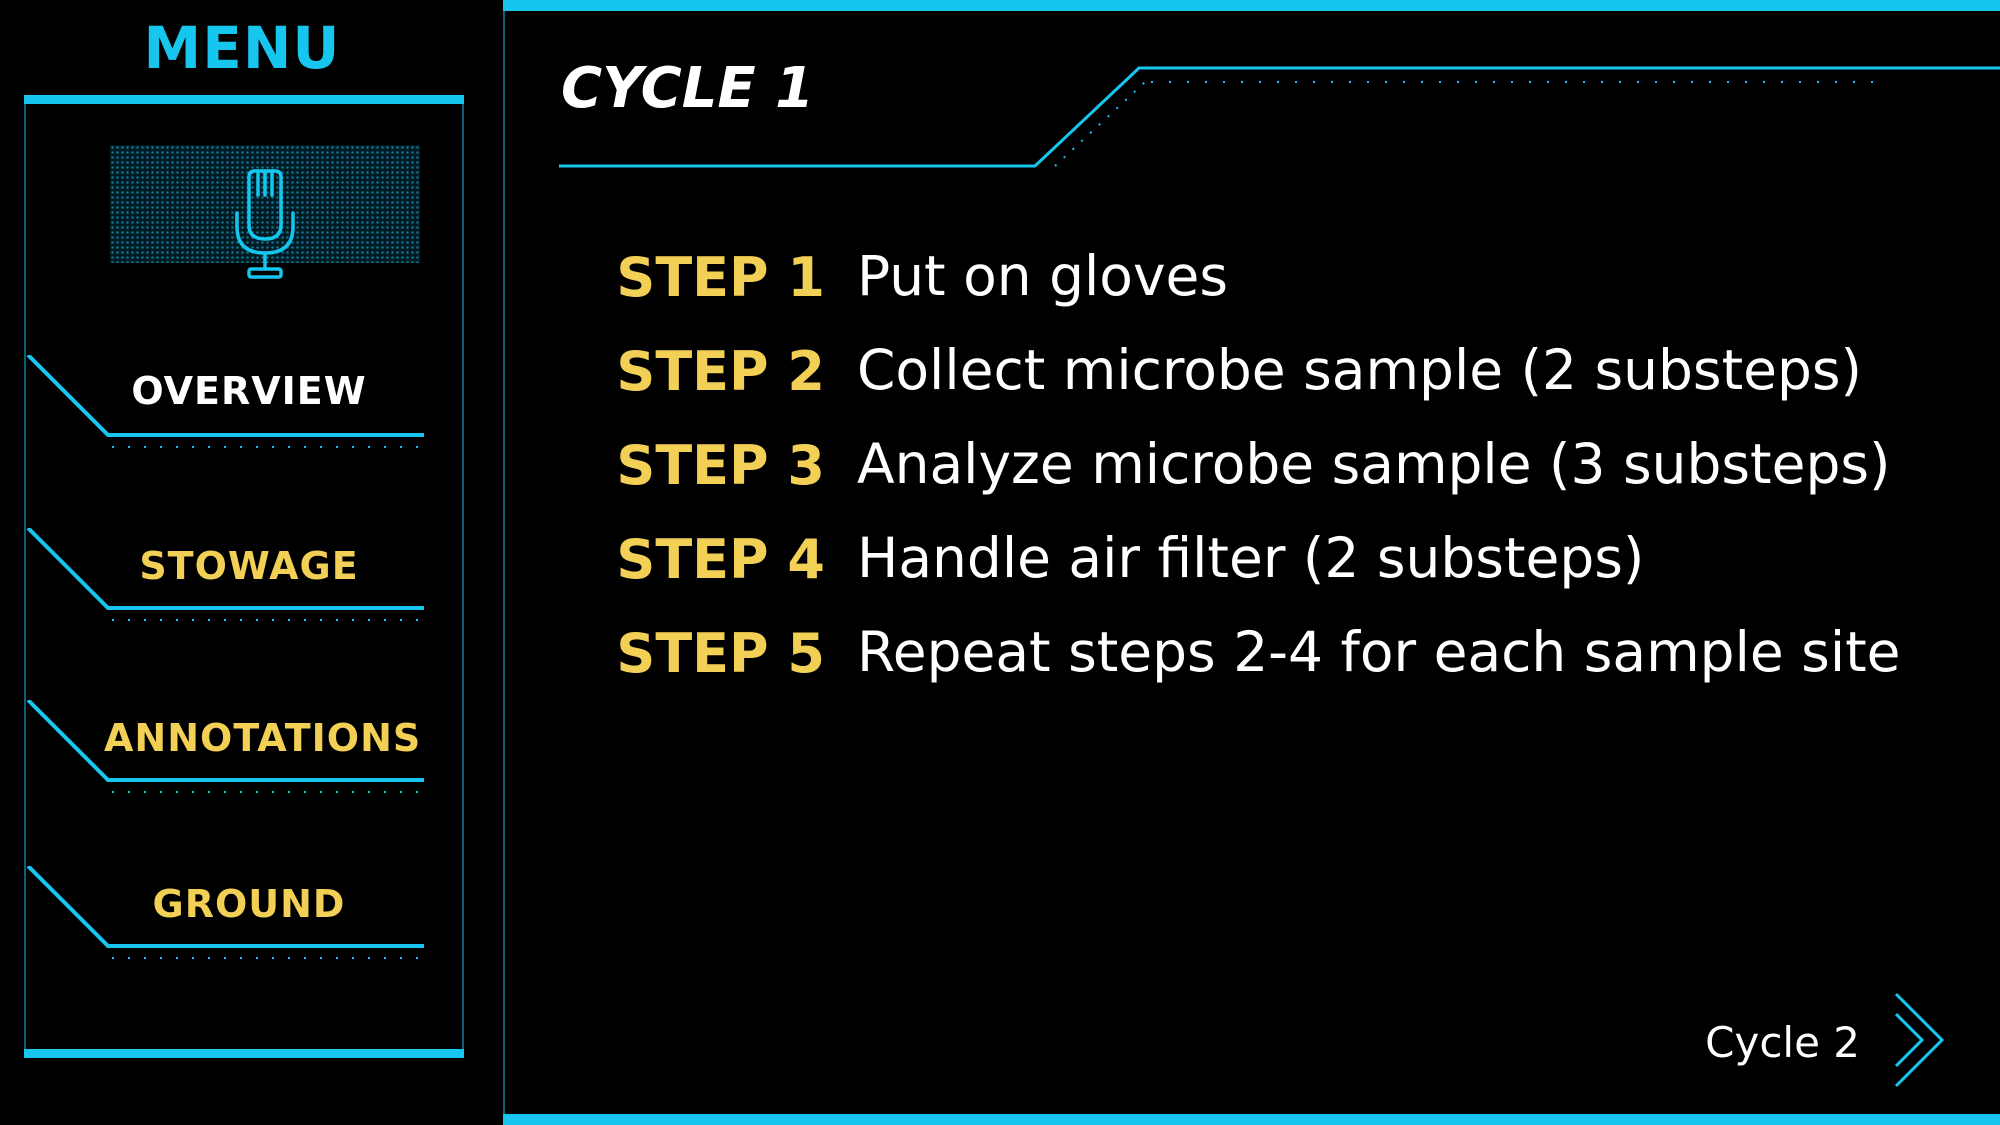  Describe the element at coordinates (720, 559) in the screenshot. I see `step-label: STEP 4` at that location.